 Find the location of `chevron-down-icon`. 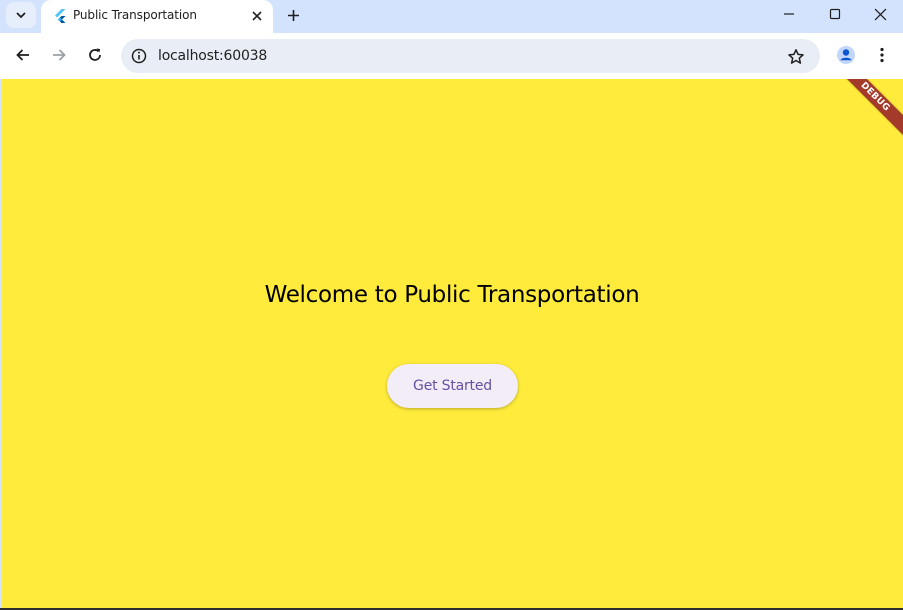

chevron-down-icon is located at coordinates (21, 15).